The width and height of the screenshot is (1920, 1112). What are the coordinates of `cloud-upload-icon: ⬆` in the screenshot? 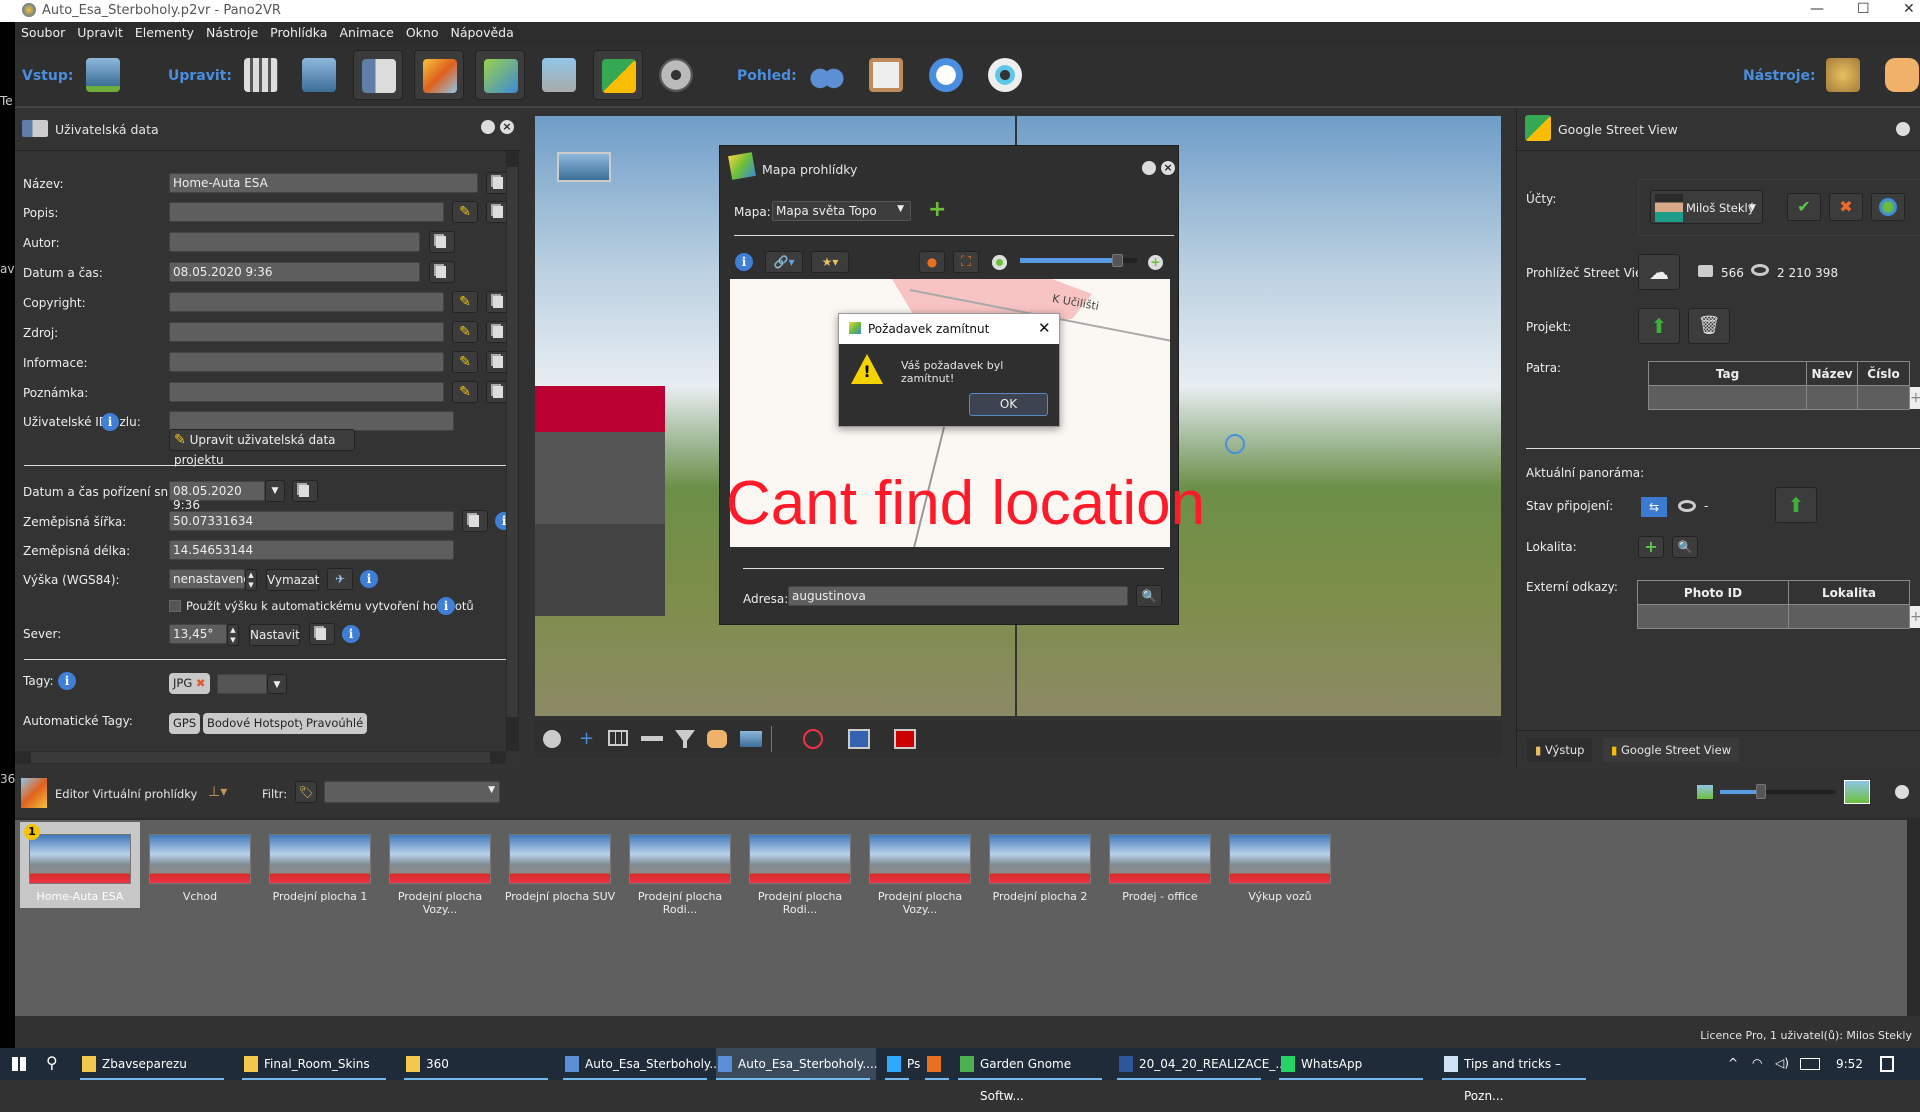 It's located at (1659, 326).